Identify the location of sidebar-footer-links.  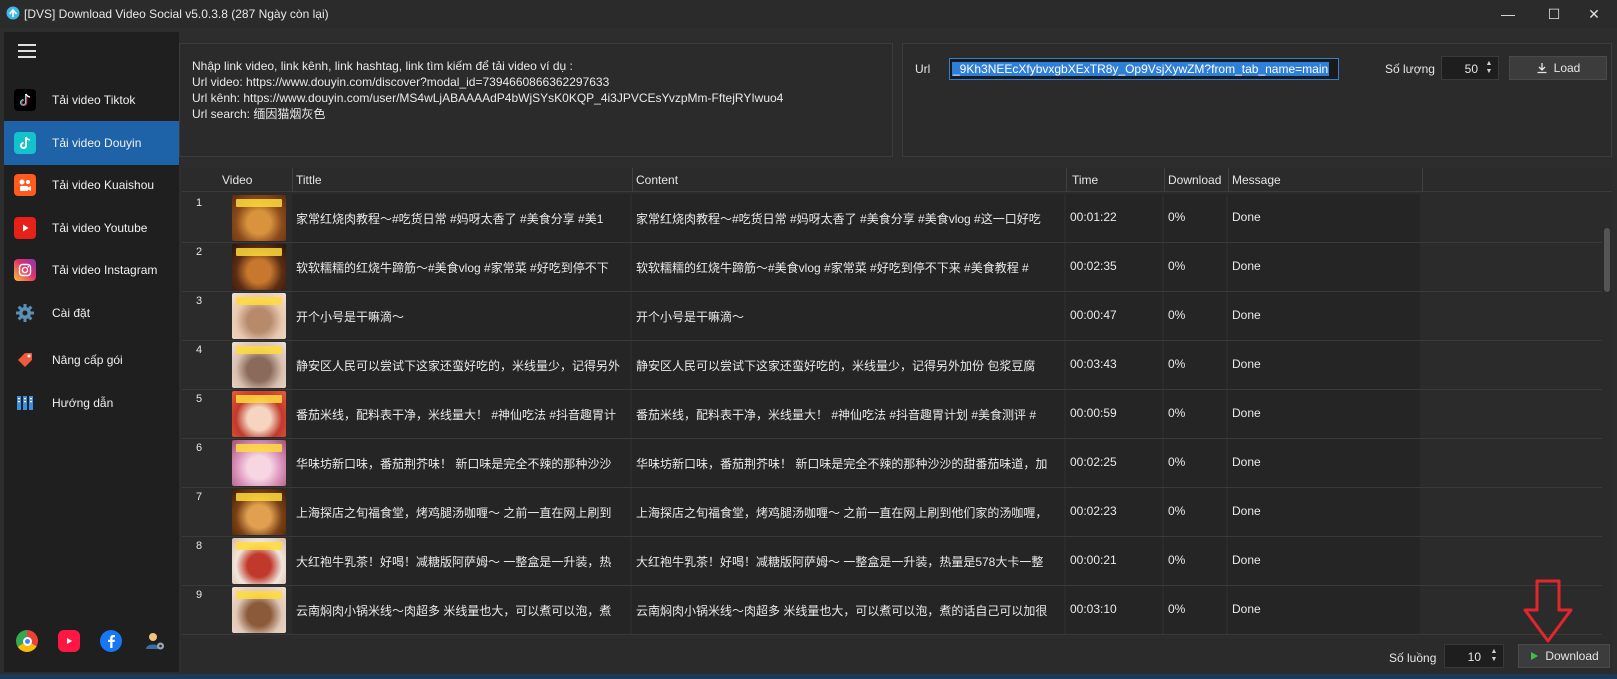
(91, 642).